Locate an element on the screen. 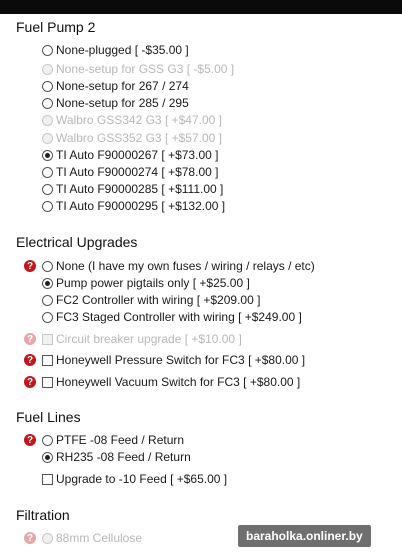 The height and width of the screenshot is (557, 402). option-label: RH235 -08 Feed / Return is located at coordinates (123, 457).